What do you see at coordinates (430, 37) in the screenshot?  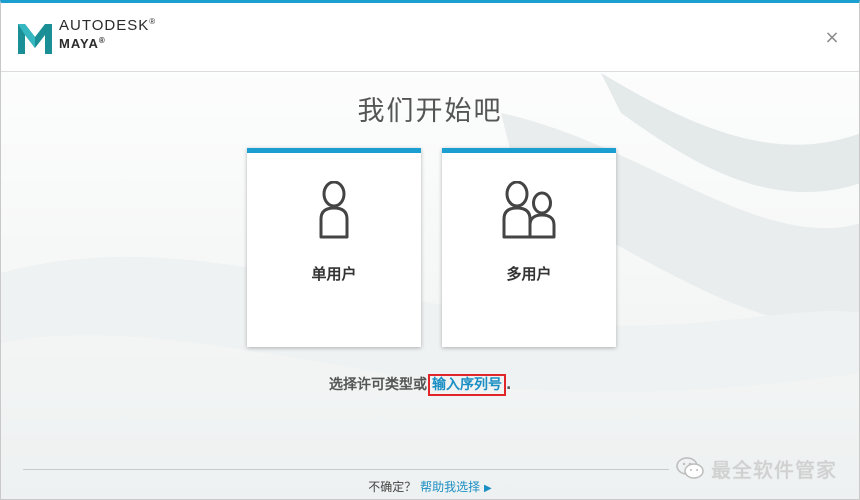 I see `window-header: AUTODESK® MAYA® ×` at bounding box center [430, 37].